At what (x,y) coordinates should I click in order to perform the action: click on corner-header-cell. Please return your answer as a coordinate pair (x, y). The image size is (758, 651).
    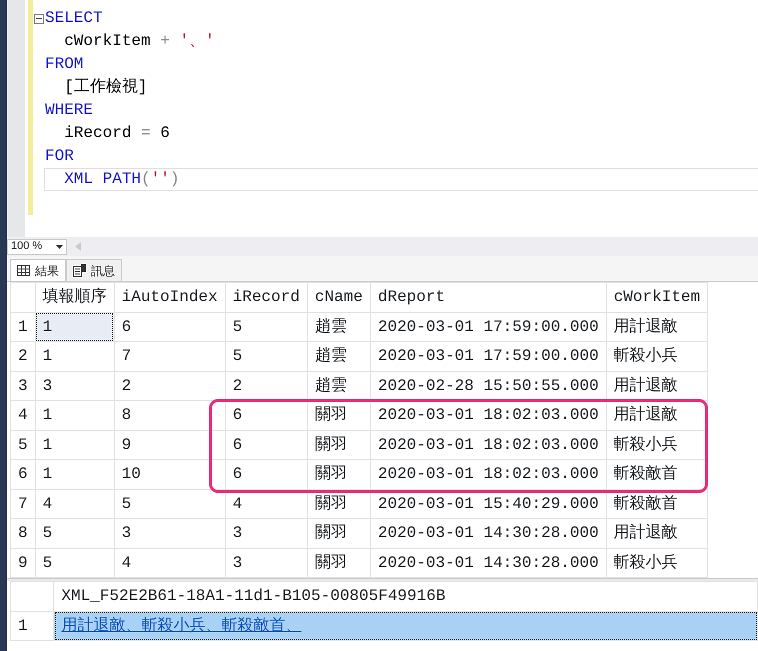
    Looking at the image, I should click on (23, 297).